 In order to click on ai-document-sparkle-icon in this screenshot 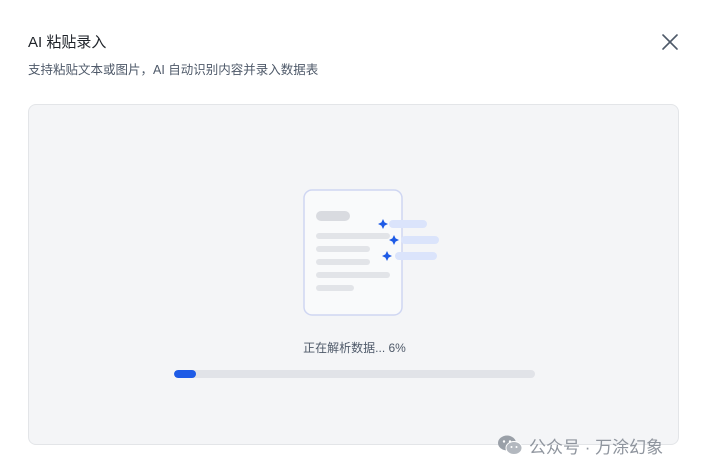, I will do `click(373, 253)`.